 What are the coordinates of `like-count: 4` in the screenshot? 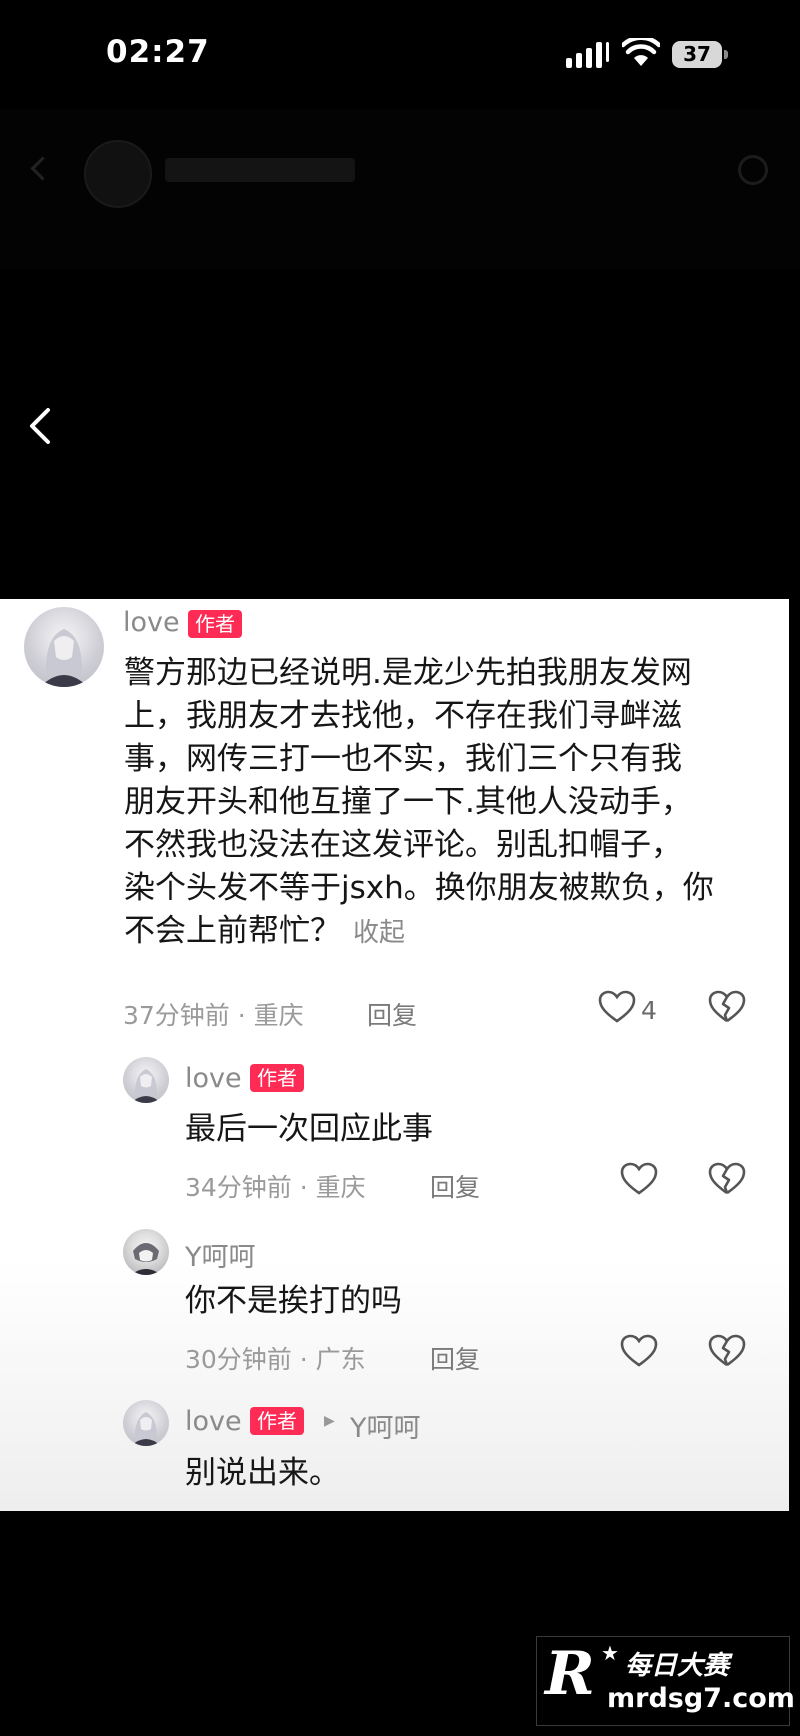 It's located at (649, 1010).